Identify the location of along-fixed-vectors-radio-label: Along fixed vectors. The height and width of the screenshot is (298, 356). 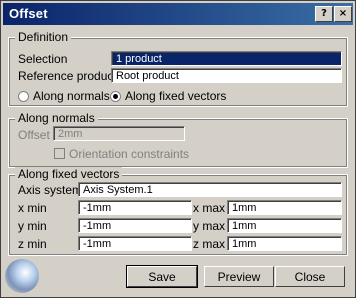
(176, 96).